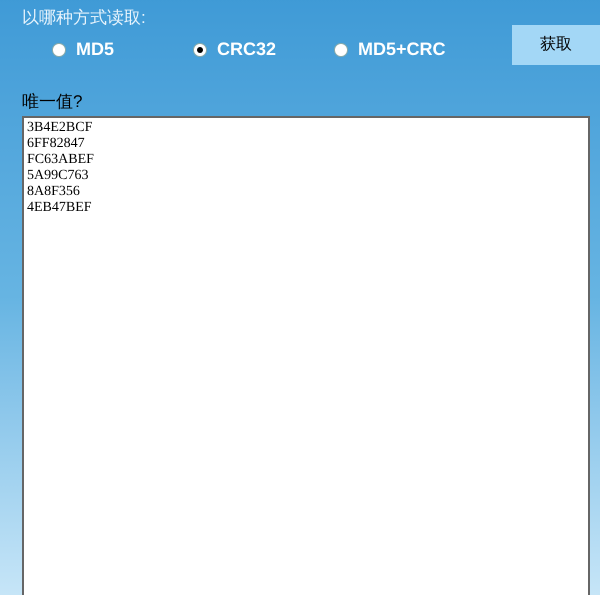 This screenshot has width=600, height=595. I want to click on result-line: FC63ABEF, so click(60, 160).